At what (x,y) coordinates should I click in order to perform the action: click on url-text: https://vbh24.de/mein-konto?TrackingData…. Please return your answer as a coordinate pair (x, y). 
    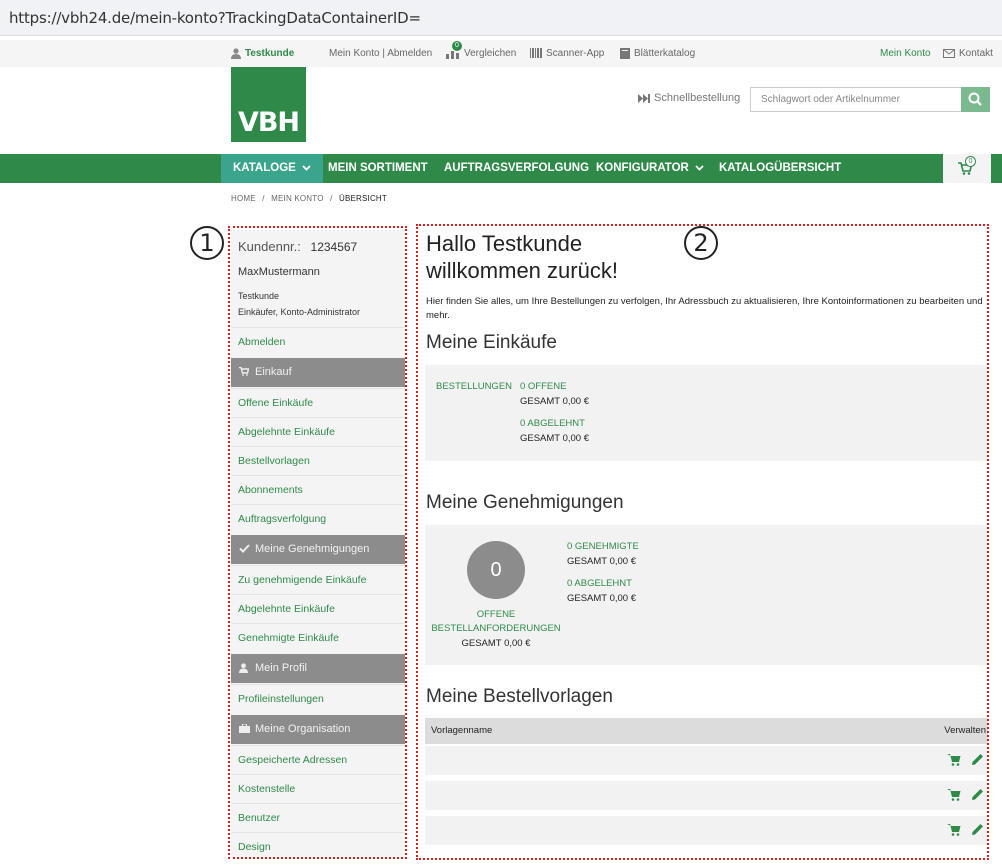
    Looking at the image, I should click on (215, 18).